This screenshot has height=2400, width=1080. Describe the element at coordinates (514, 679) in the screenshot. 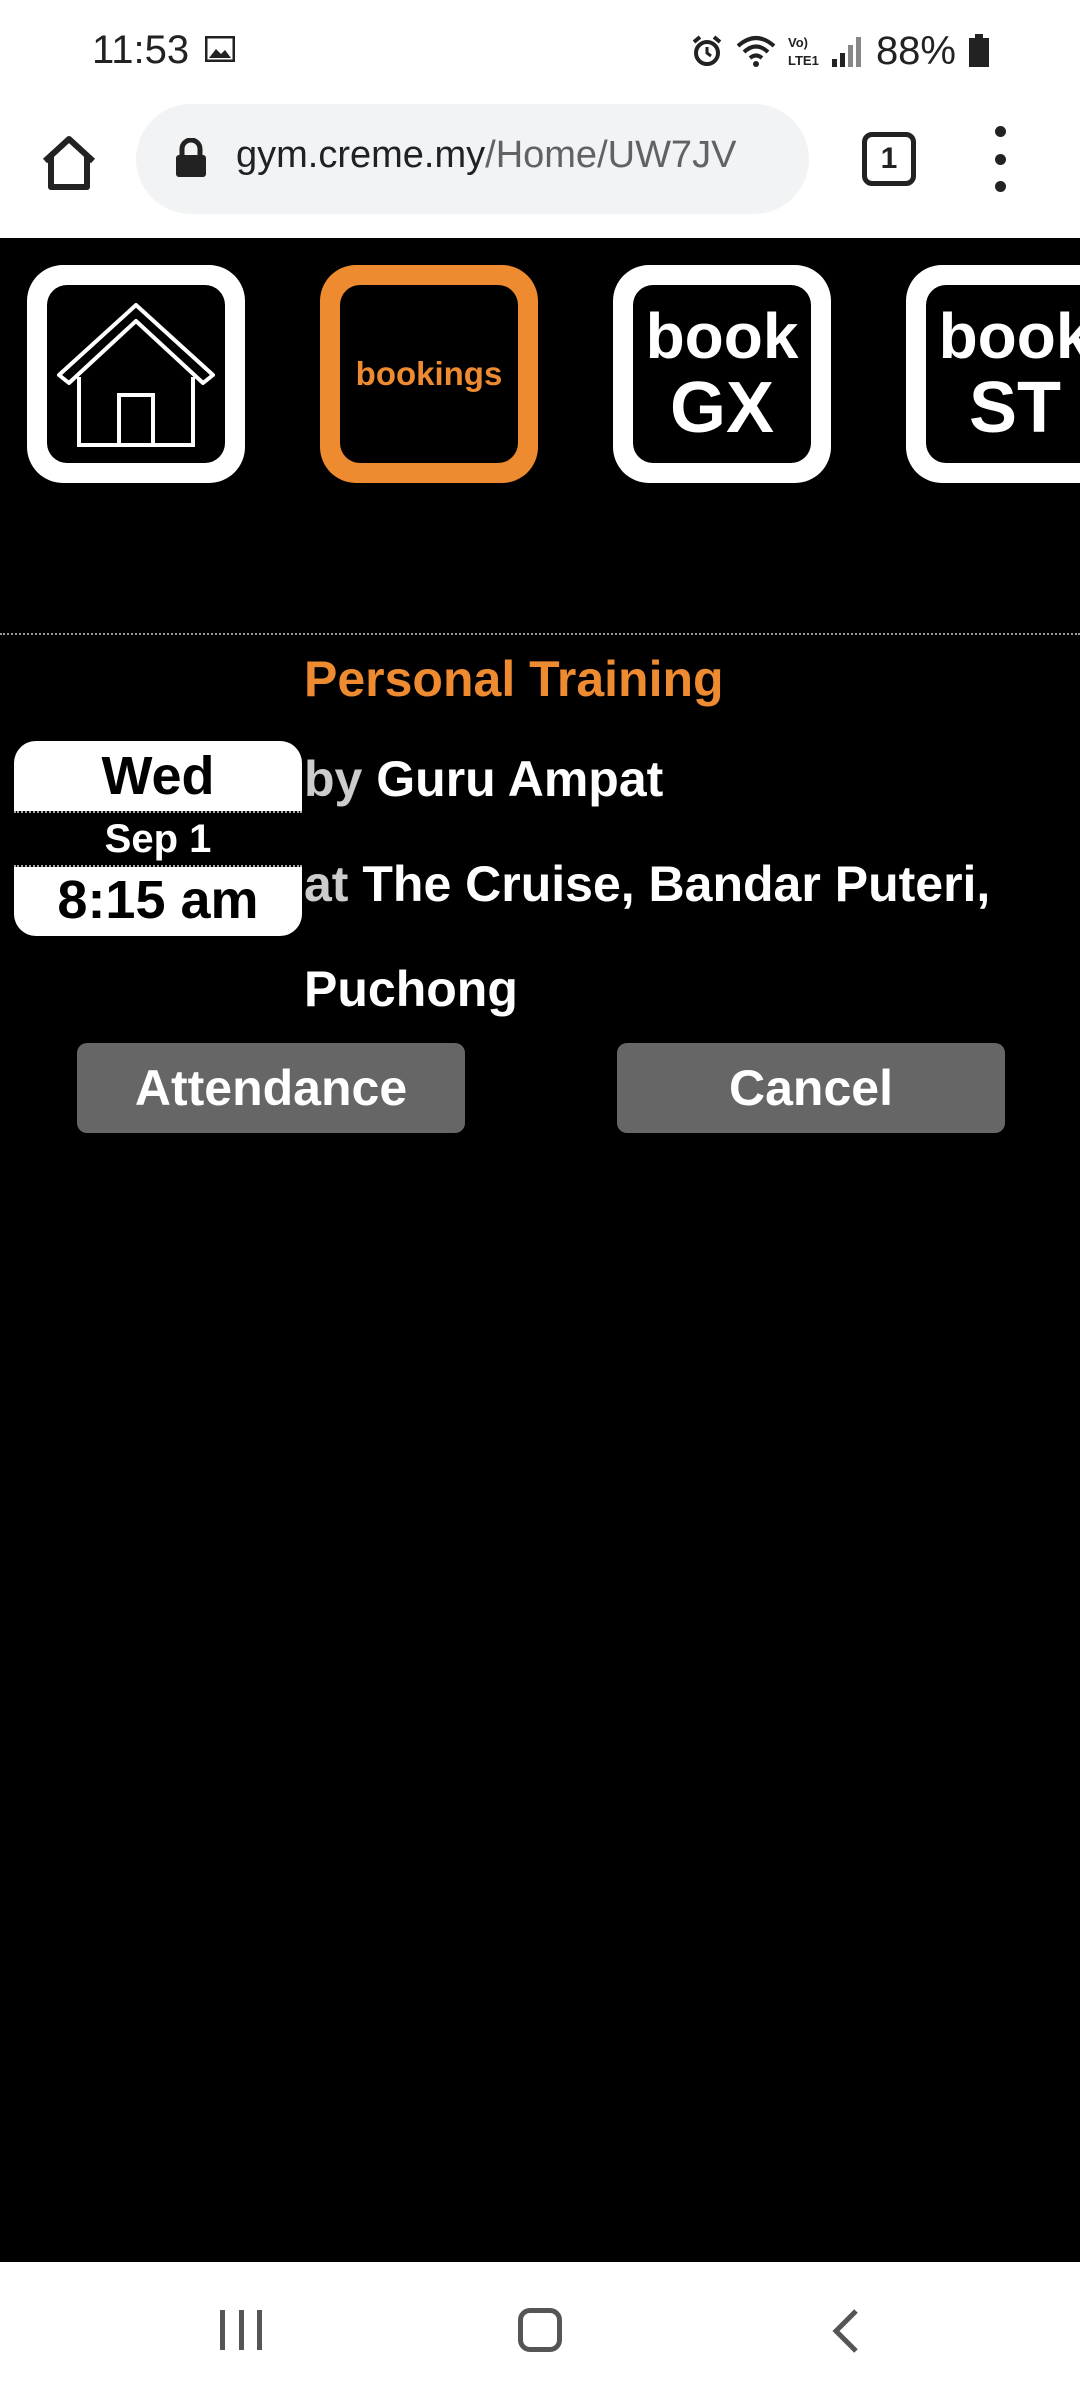

I see `booking-title: Personal Training` at that location.